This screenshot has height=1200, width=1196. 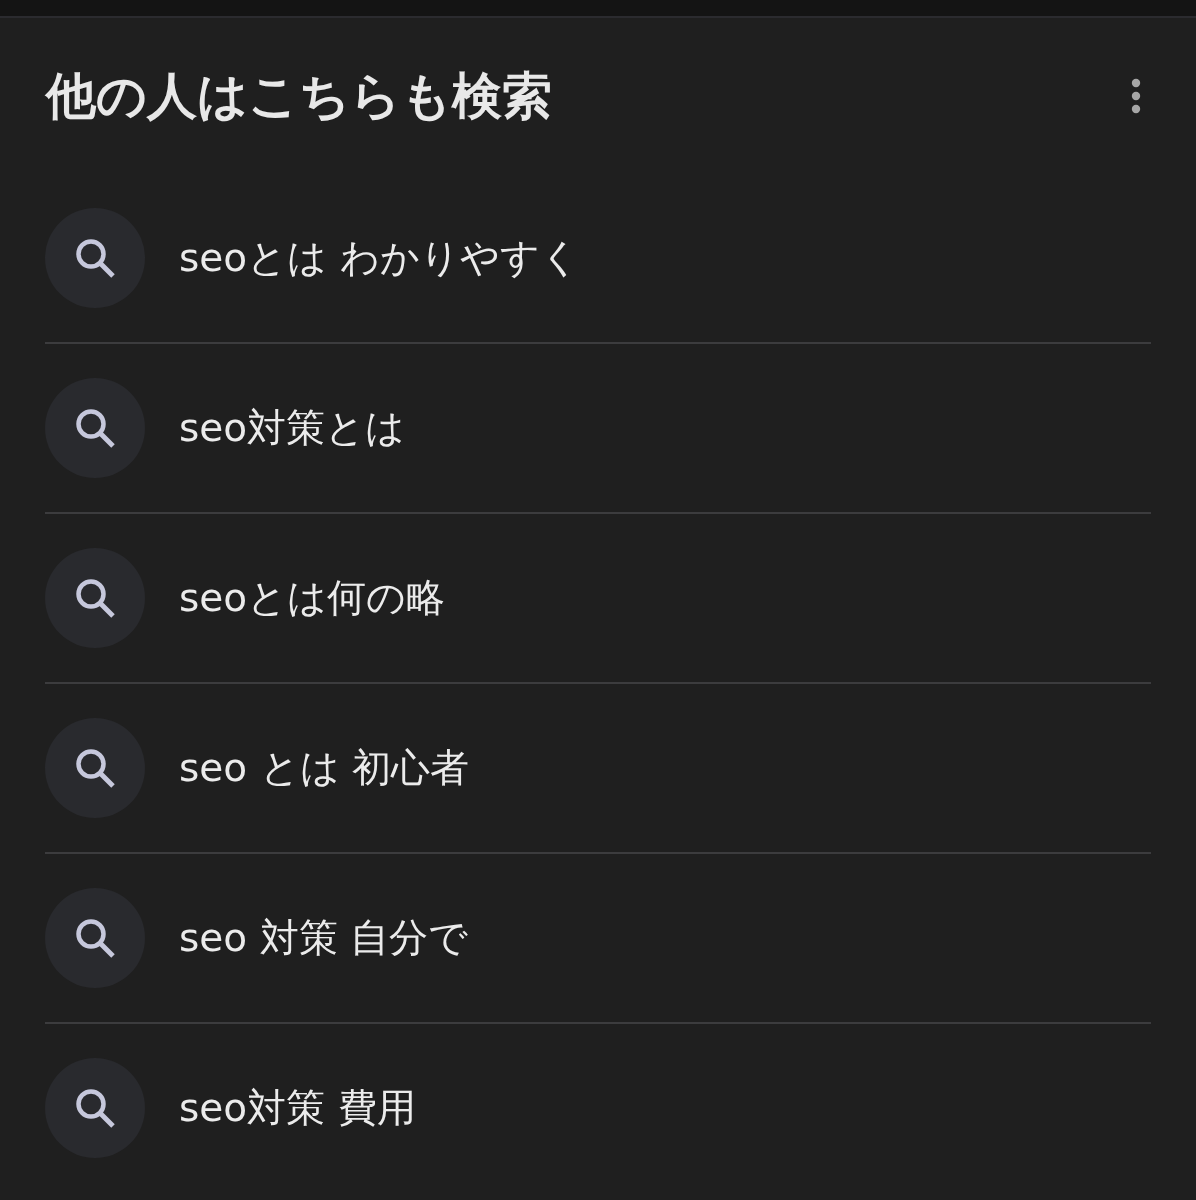 What do you see at coordinates (598, 768) in the screenshot?
I see `related-search-link: seo とは 初心者` at bounding box center [598, 768].